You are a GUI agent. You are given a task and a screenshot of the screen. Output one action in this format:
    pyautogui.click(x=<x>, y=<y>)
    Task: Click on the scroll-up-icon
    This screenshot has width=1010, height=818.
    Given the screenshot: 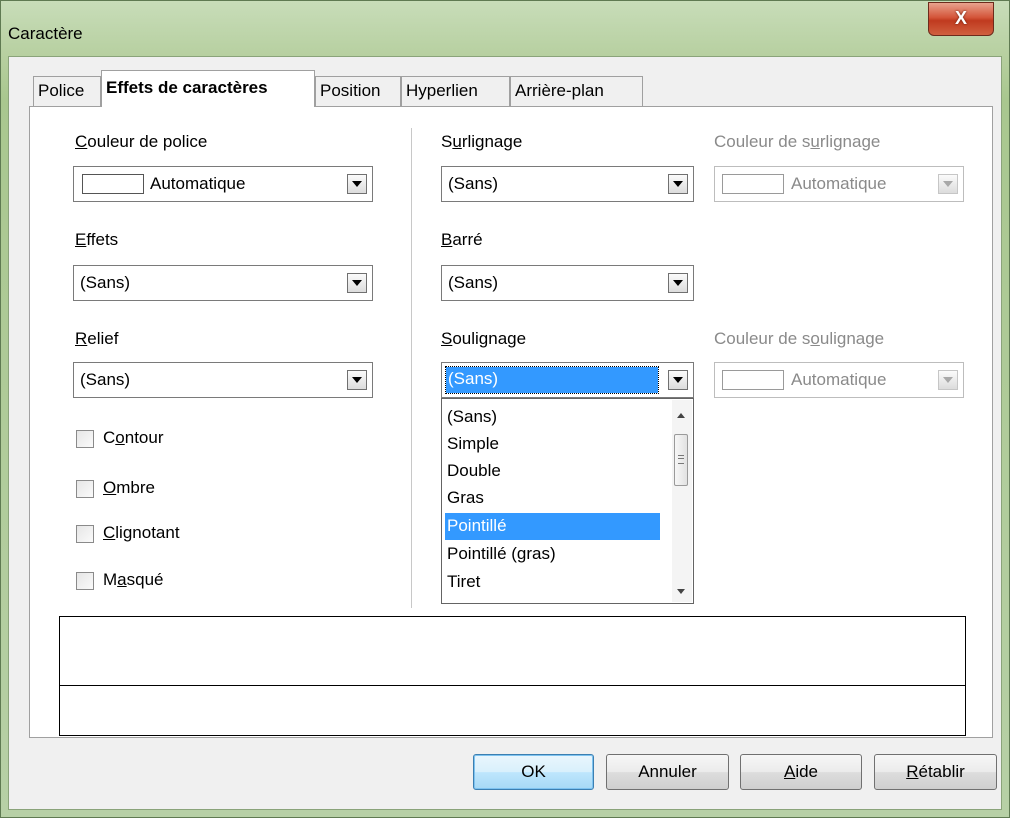 What is the action you would take?
    pyautogui.click(x=681, y=415)
    